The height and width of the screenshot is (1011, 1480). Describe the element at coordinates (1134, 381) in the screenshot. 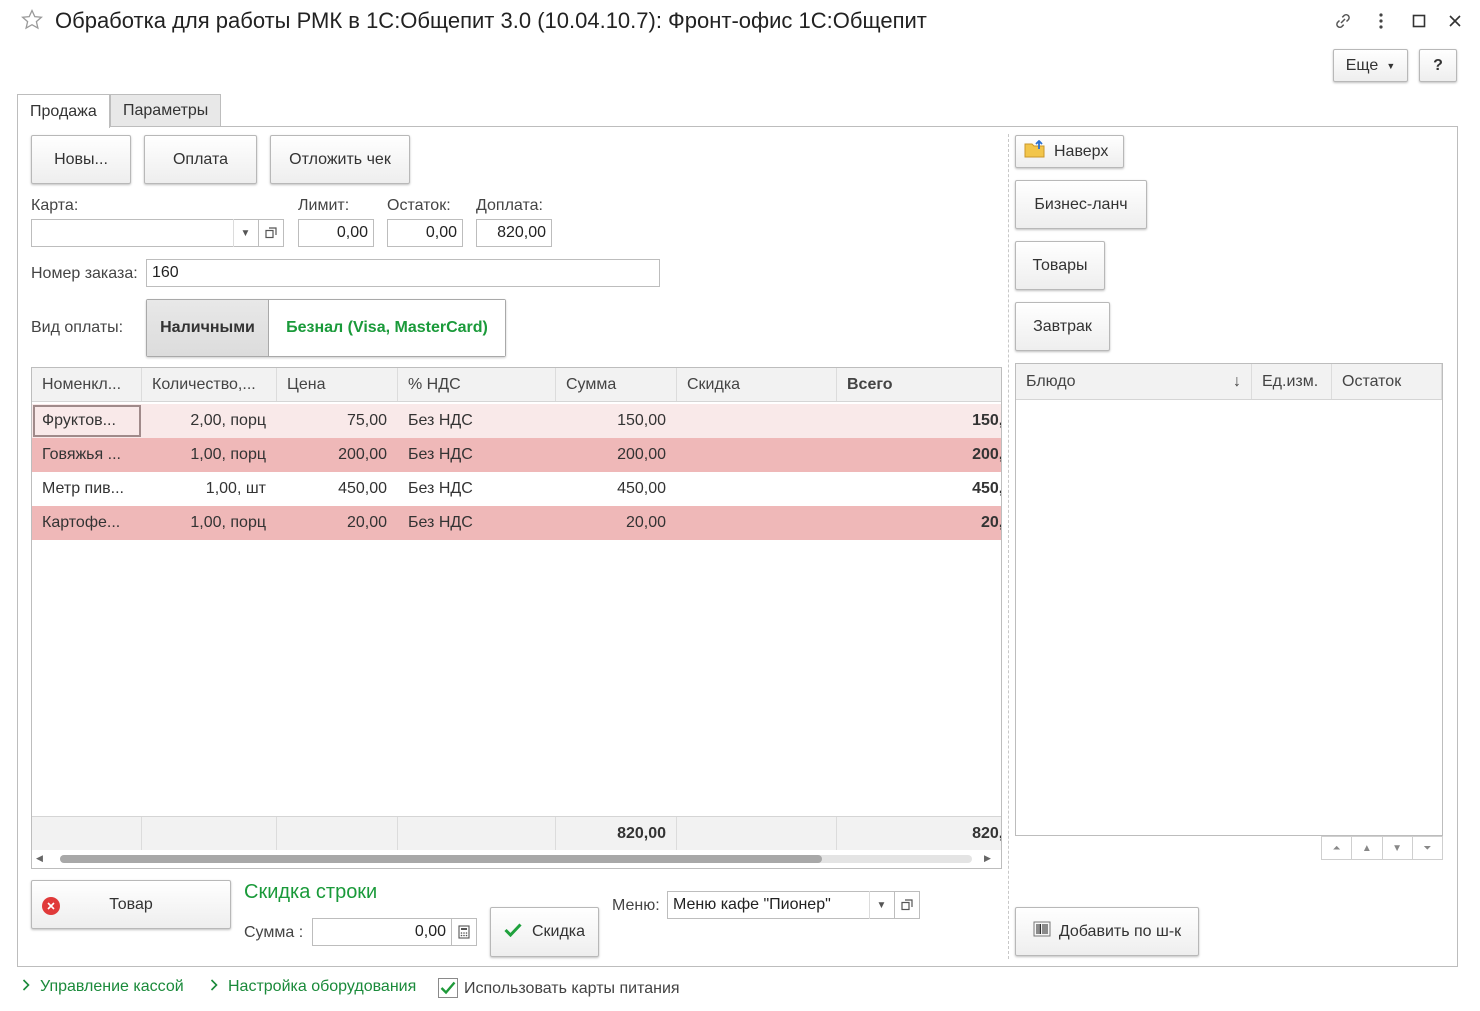

I see `column-header-dish: Блюдо ↓` at that location.